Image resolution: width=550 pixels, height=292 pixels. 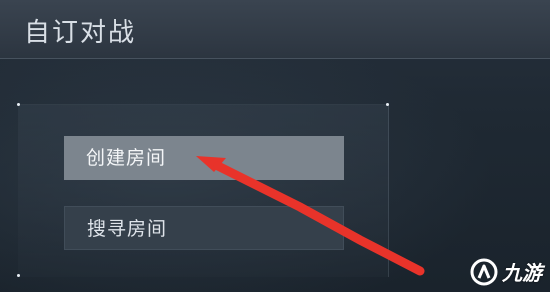 What do you see at coordinates (80, 33) in the screenshot?
I see `page-title: 自订对战` at bounding box center [80, 33].